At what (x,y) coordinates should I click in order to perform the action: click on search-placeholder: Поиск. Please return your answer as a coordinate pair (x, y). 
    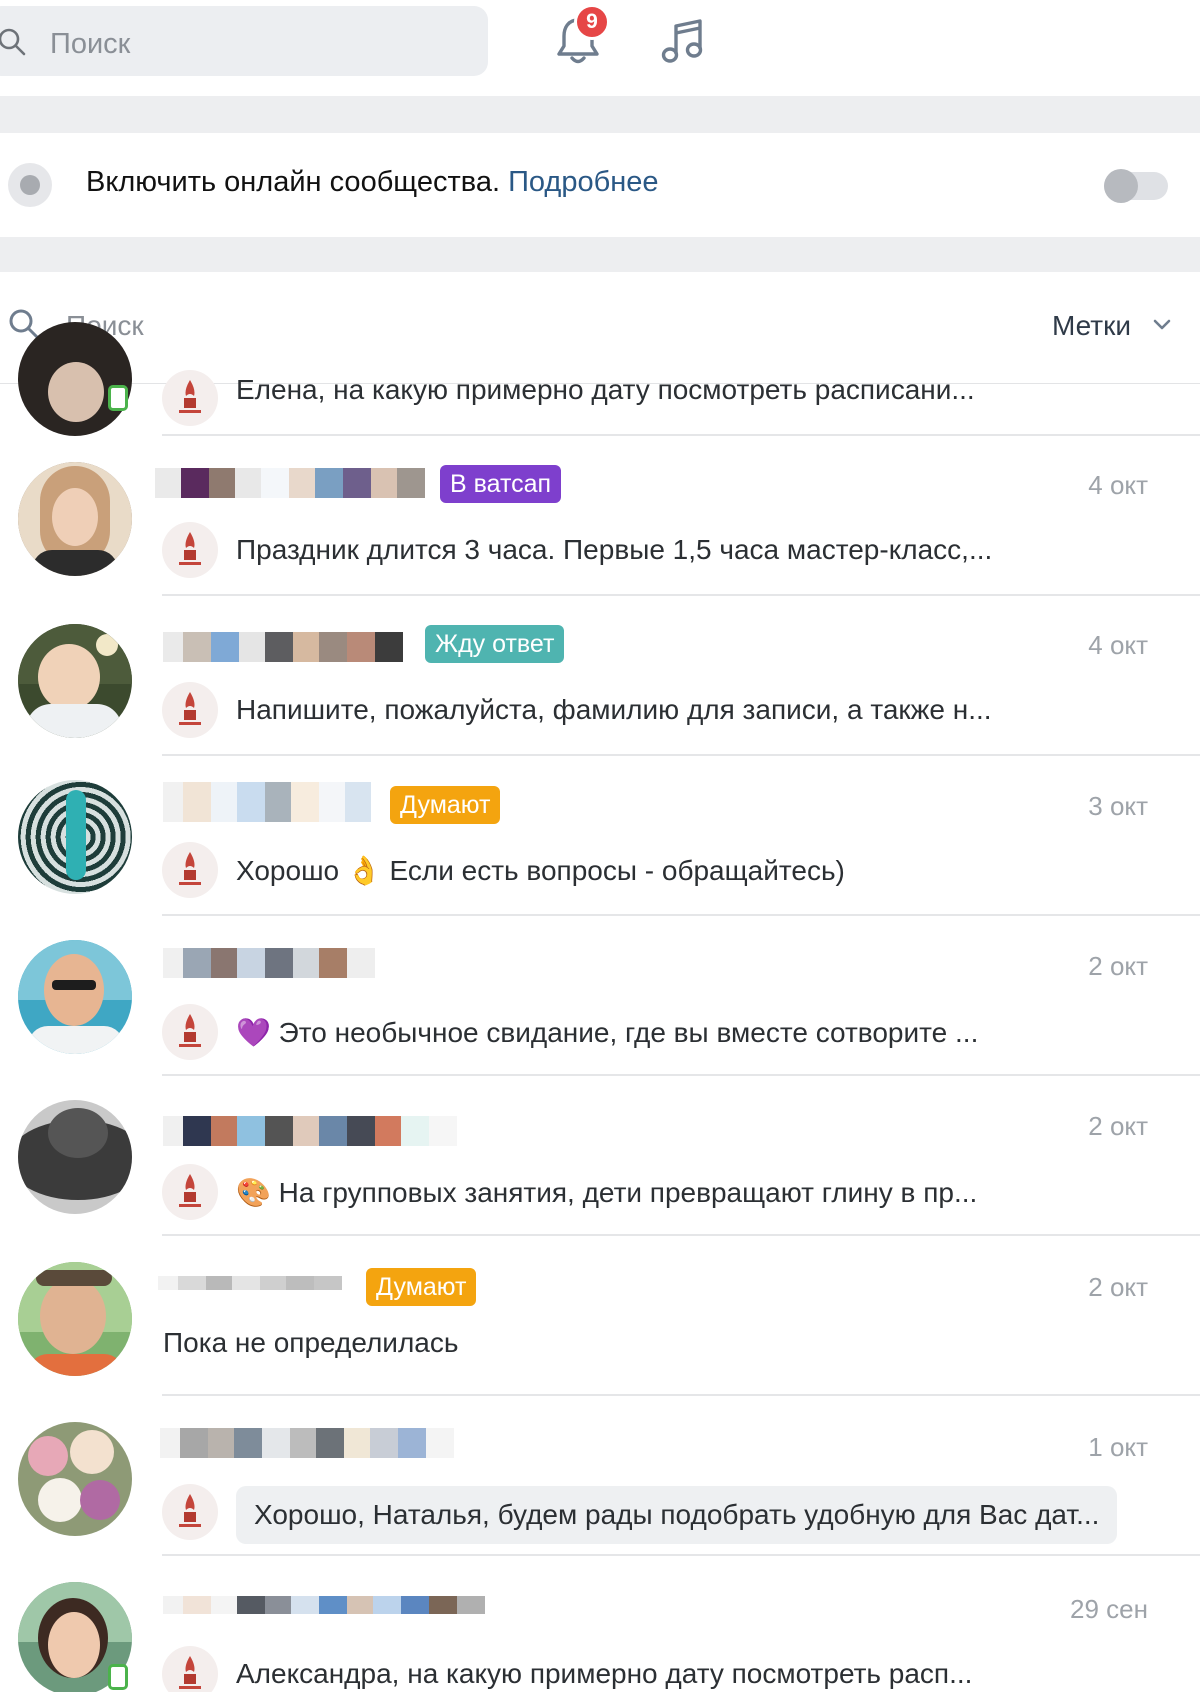
    Looking at the image, I should click on (90, 44).